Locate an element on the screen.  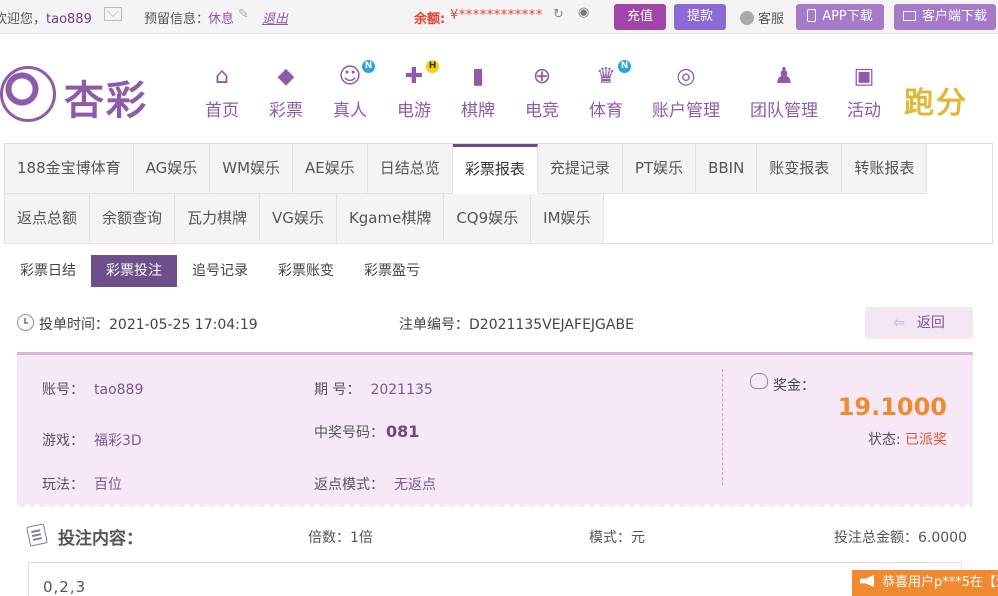
eye-icon: ◉ is located at coordinates (588, 15).